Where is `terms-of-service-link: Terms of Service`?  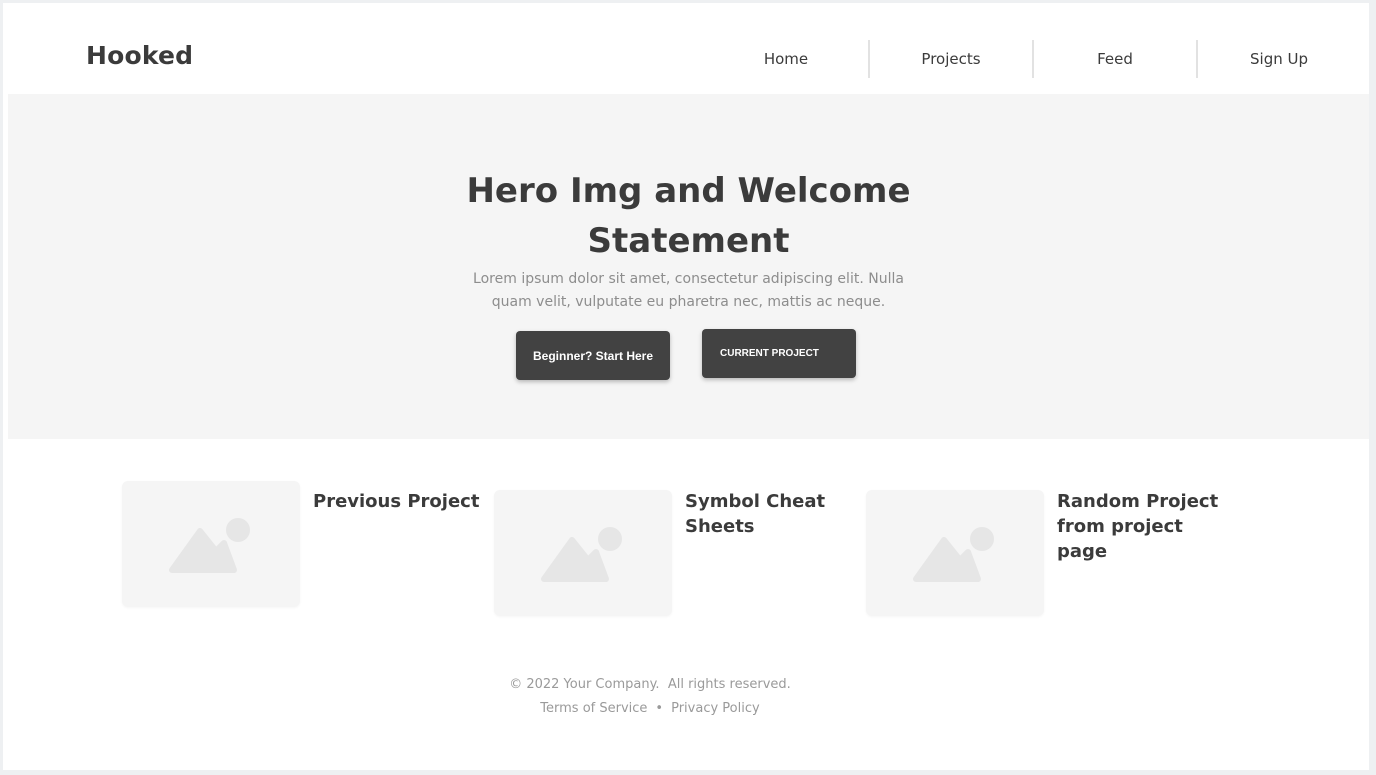
terms-of-service-link: Terms of Service is located at coordinates (593, 708).